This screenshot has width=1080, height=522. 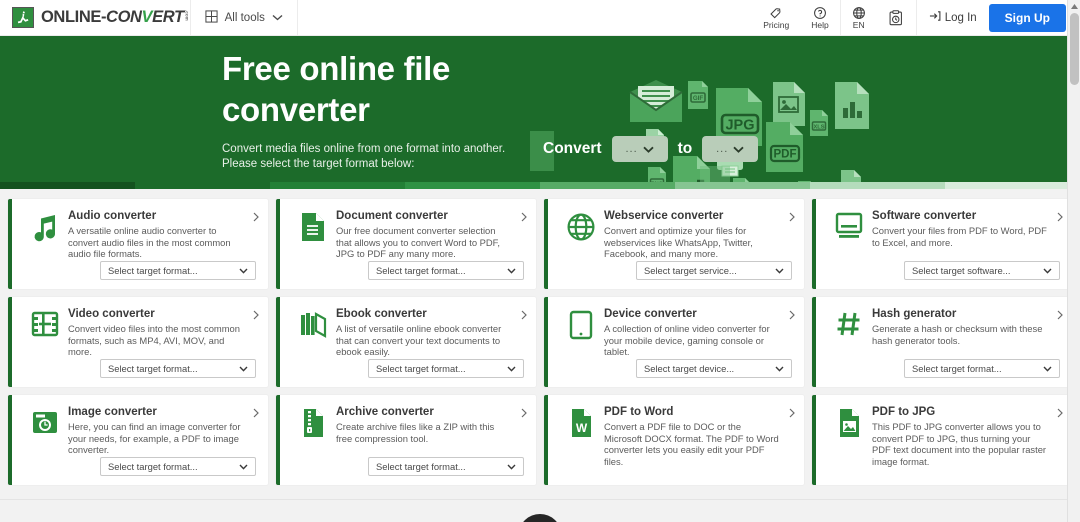 I want to click on tablet-icon, so click(x=581, y=342).